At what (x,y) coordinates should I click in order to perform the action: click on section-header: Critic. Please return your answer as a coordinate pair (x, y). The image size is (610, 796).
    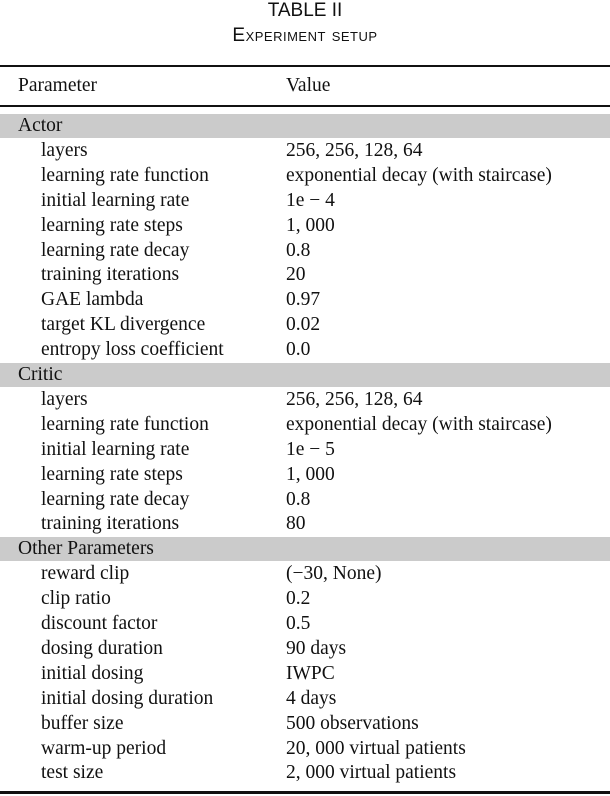
    Looking at the image, I should click on (305, 375).